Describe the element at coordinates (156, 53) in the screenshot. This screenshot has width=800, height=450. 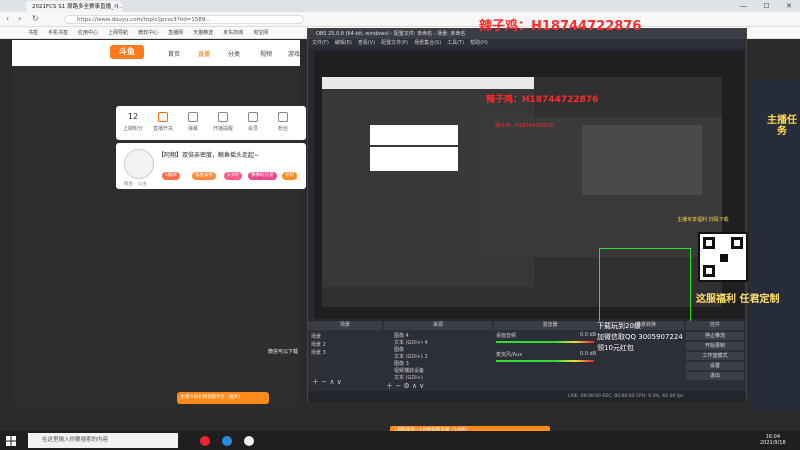
I see `site-header: 斗鱼 首页 直播 分类 视频 游戏` at that location.